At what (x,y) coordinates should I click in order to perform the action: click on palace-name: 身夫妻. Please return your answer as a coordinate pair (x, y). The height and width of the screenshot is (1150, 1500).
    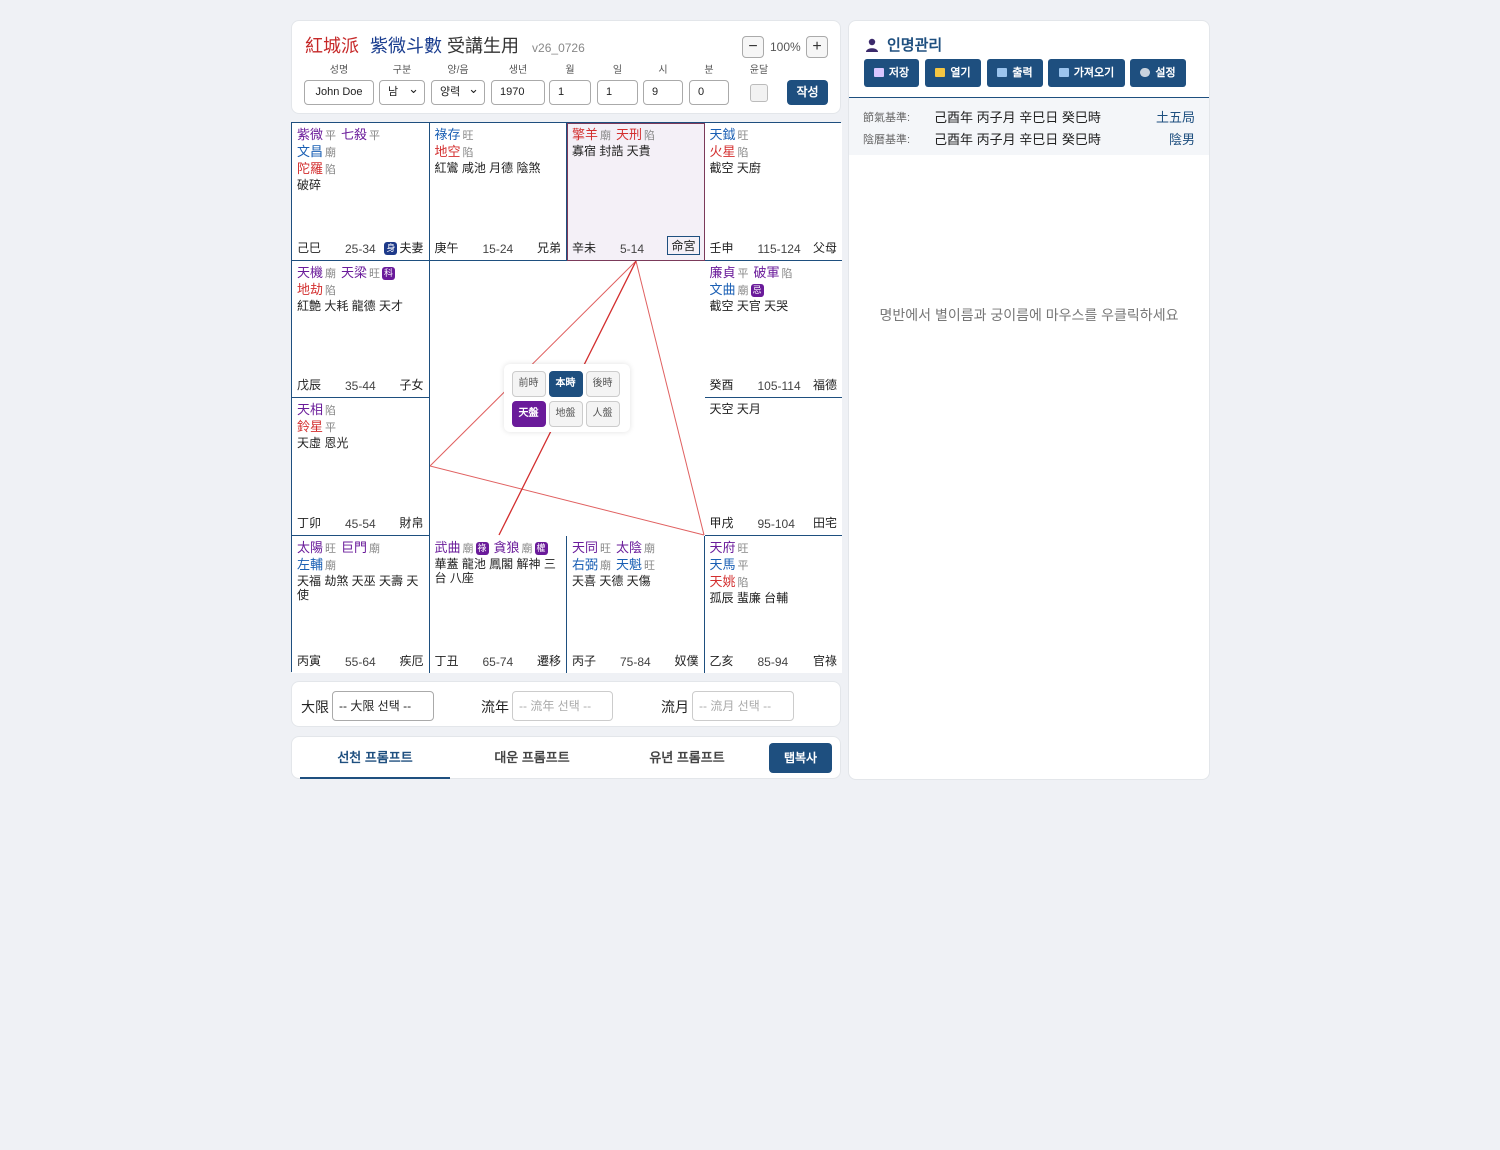
    Looking at the image, I should click on (404, 247).